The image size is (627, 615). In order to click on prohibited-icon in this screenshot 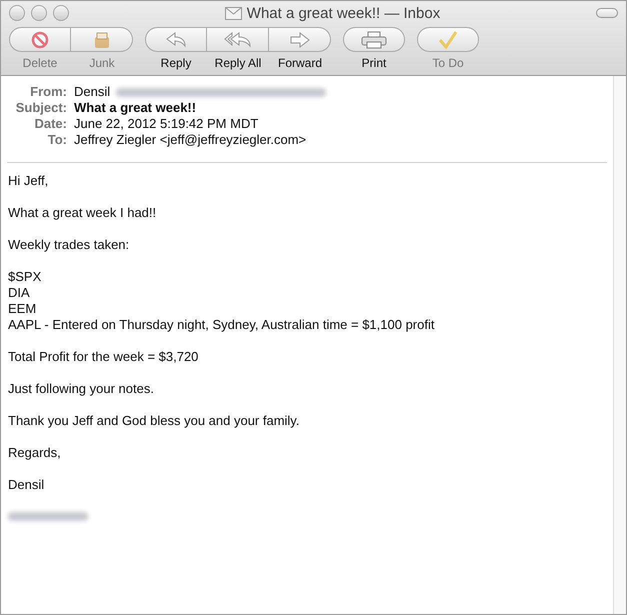, I will do `click(40, 39)`.